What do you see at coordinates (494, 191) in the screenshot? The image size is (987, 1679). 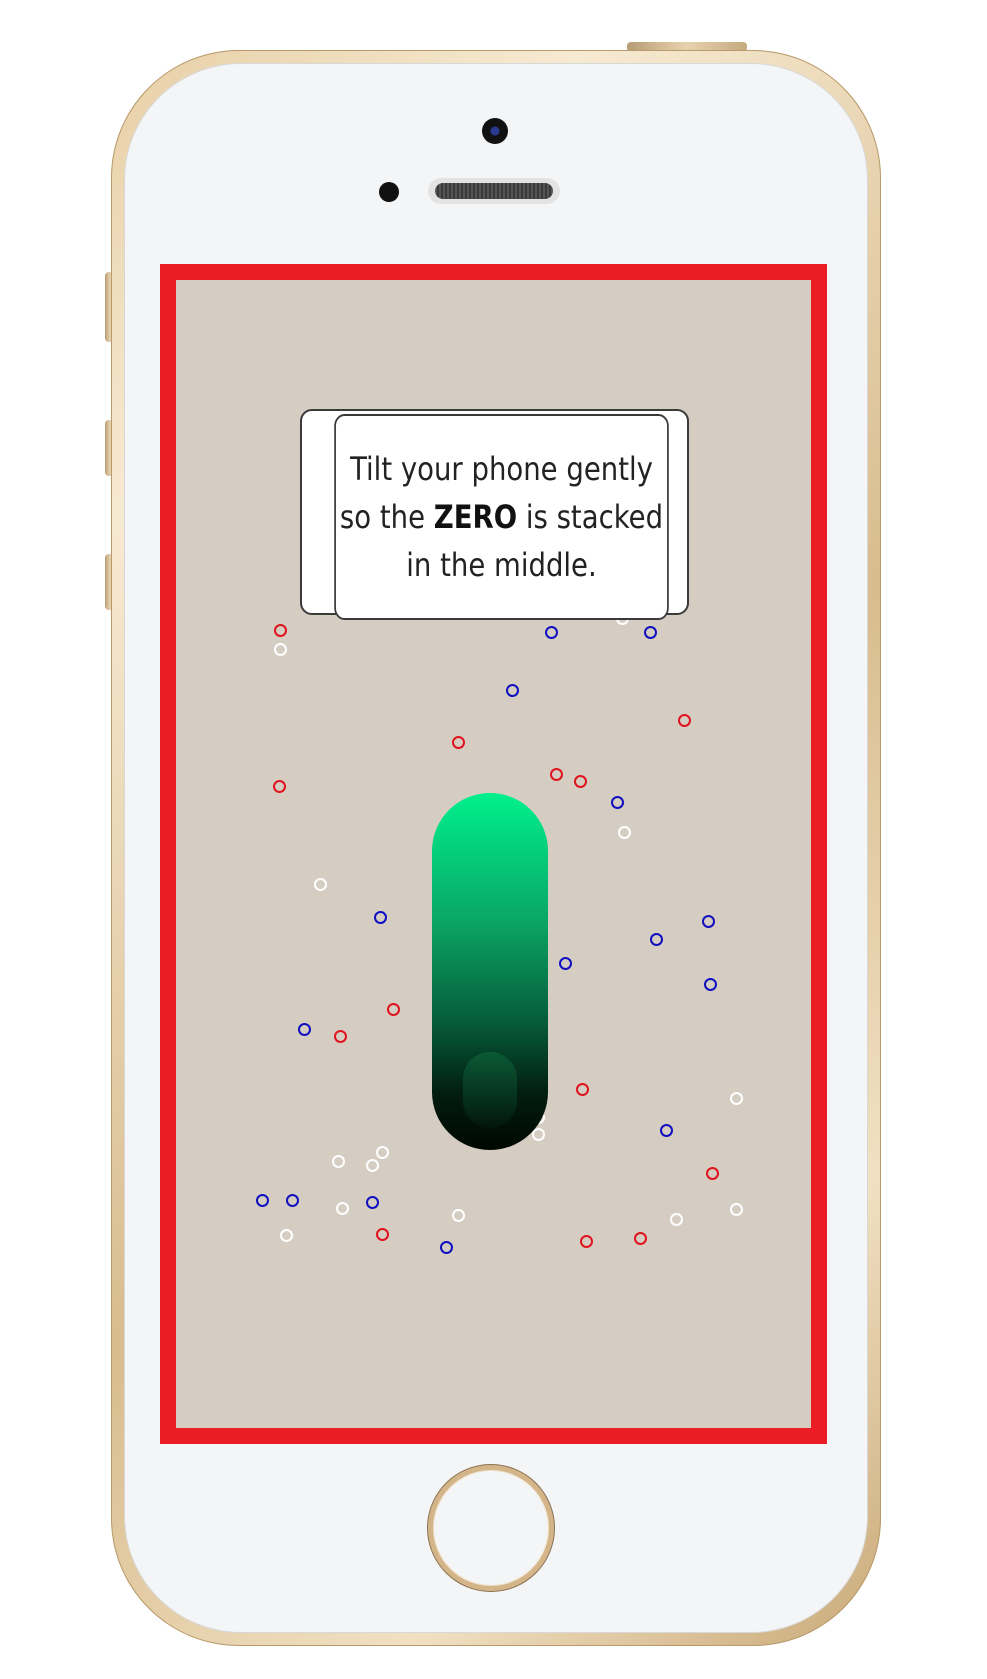 I see `speaker-grille-icon` at bounding box center [494, 191].